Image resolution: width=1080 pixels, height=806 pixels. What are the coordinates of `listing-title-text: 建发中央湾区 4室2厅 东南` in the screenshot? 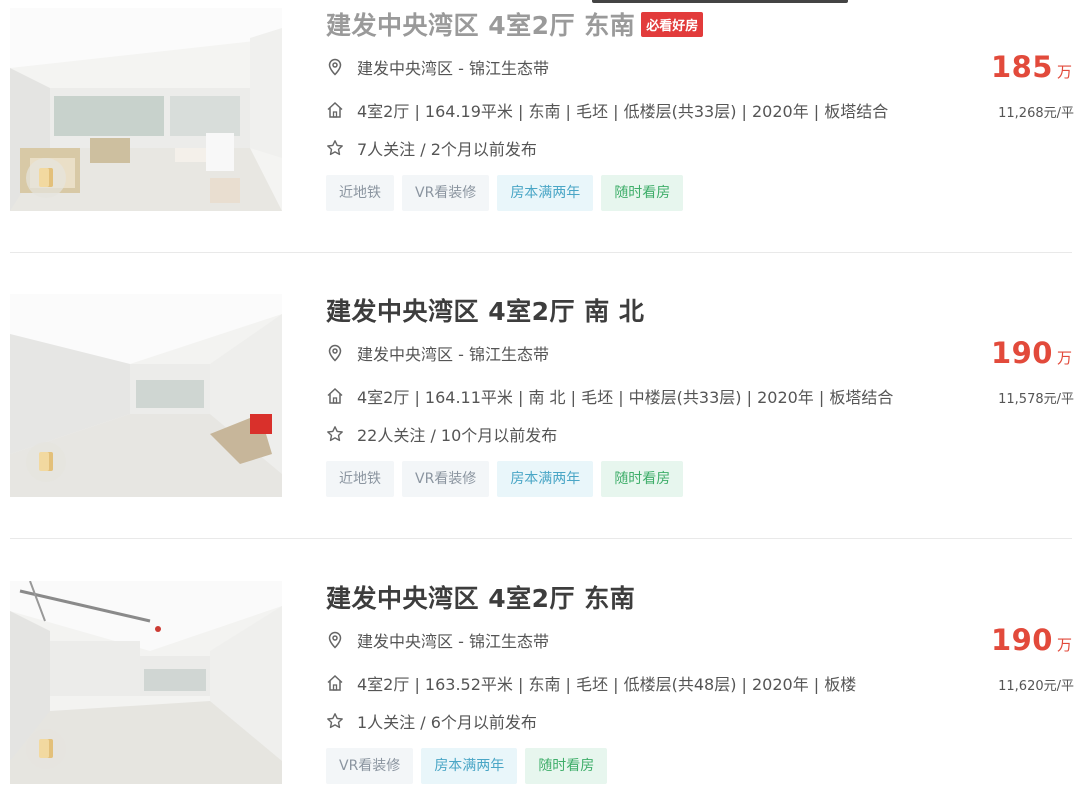 It's located at (480, 25).